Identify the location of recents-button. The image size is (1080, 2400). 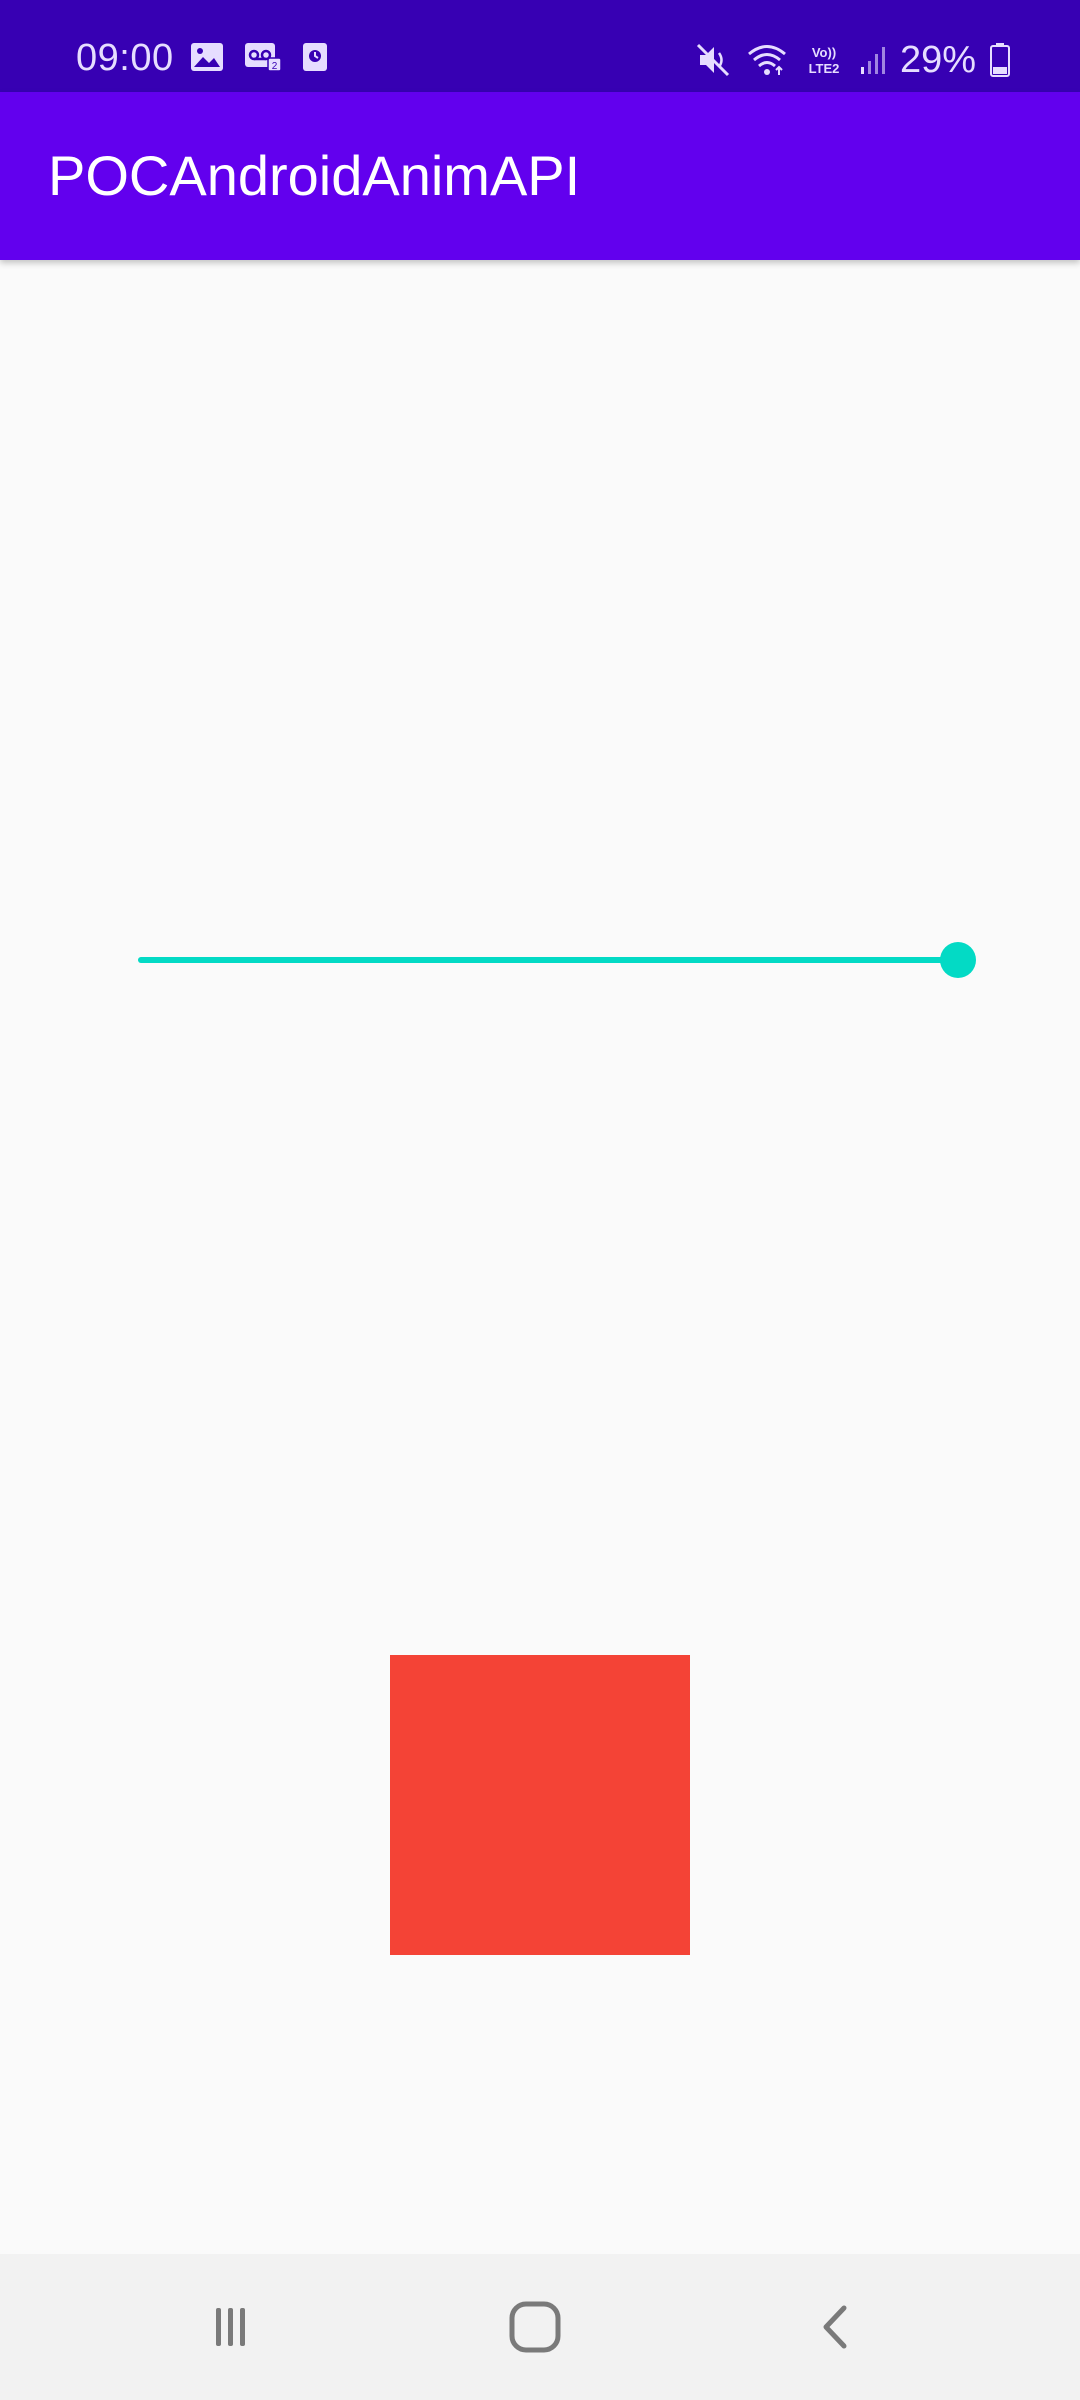
(231, 2327).